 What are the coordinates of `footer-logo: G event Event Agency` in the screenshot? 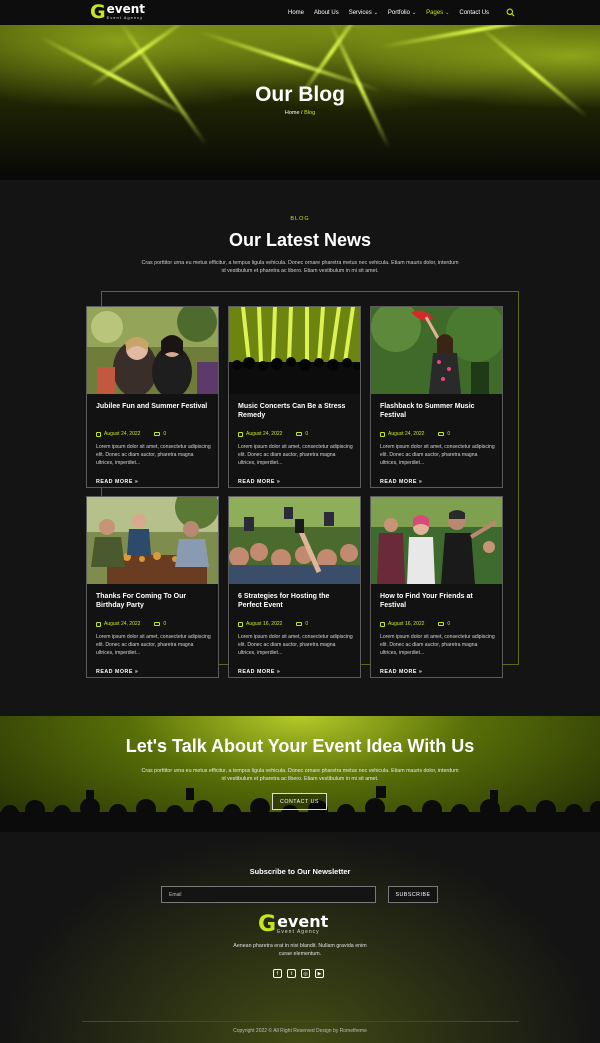 It's located at (293, 924).